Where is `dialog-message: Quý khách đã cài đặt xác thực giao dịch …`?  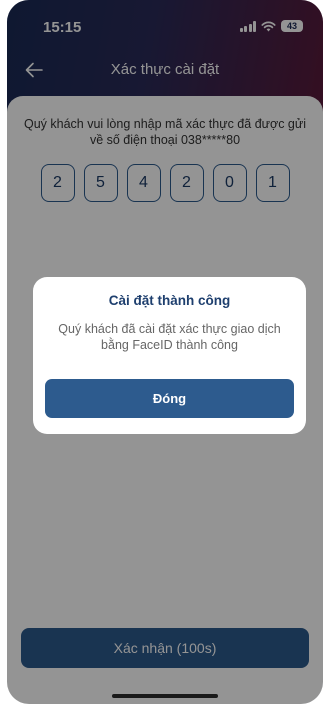
dialog-message: Quý khách đã cài đặt xác thực giao dịch … is located at coordinates (169, 337).